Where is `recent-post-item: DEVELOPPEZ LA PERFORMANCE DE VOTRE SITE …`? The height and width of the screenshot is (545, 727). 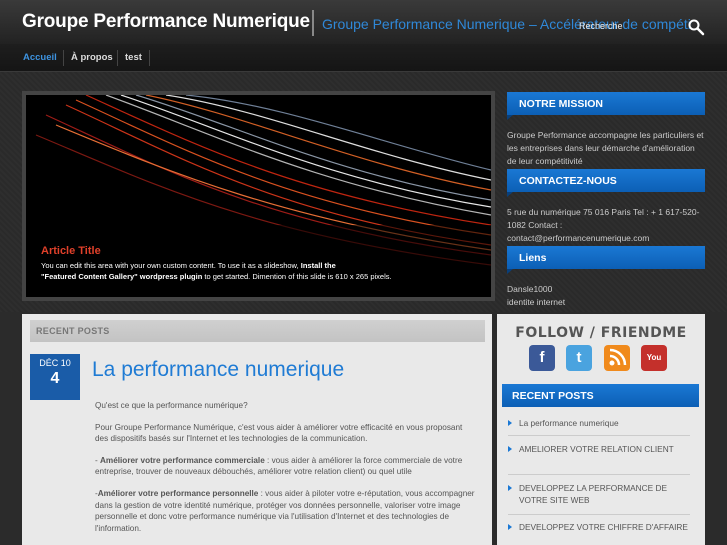
recent-post-item: DEVELOPPEZ LA PERFORMANCE DE VOTRE SITE … is located at coordinates (601, 494).